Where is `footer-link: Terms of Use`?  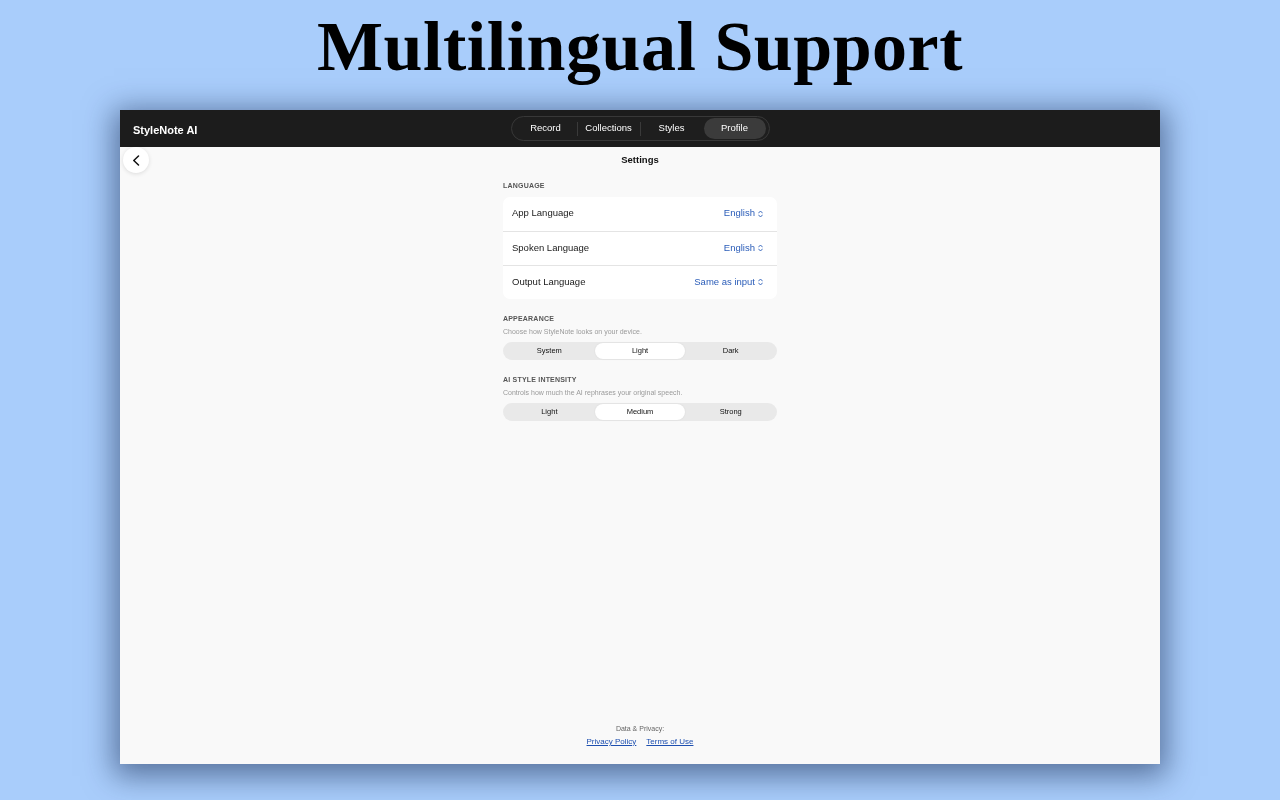 footer-link: Terms of Use is located at coordinates (670, 742).